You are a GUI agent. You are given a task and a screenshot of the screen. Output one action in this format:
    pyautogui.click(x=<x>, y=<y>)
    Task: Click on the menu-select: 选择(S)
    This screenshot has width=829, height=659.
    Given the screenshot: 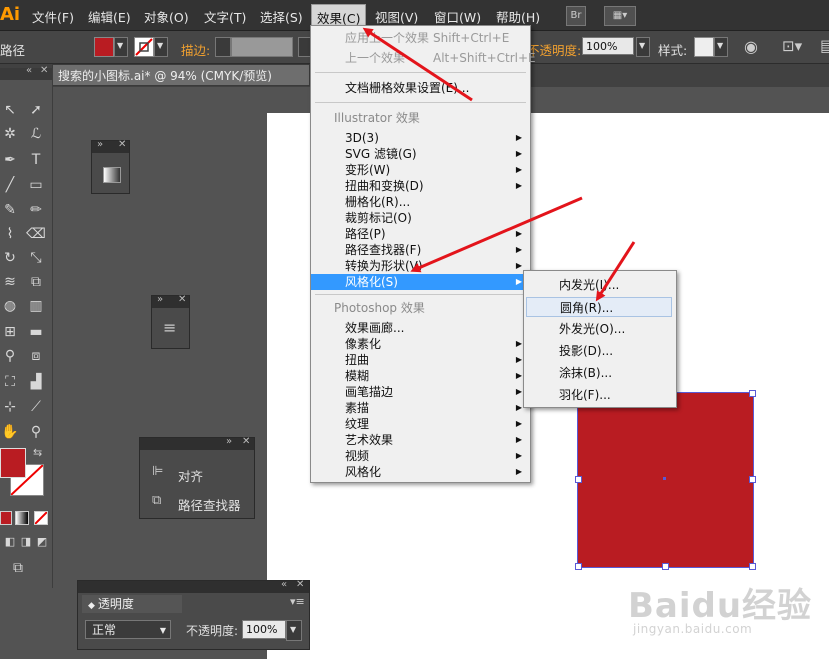 What is the action you would take?
    pyautogui.click(x=281, y=16)
    